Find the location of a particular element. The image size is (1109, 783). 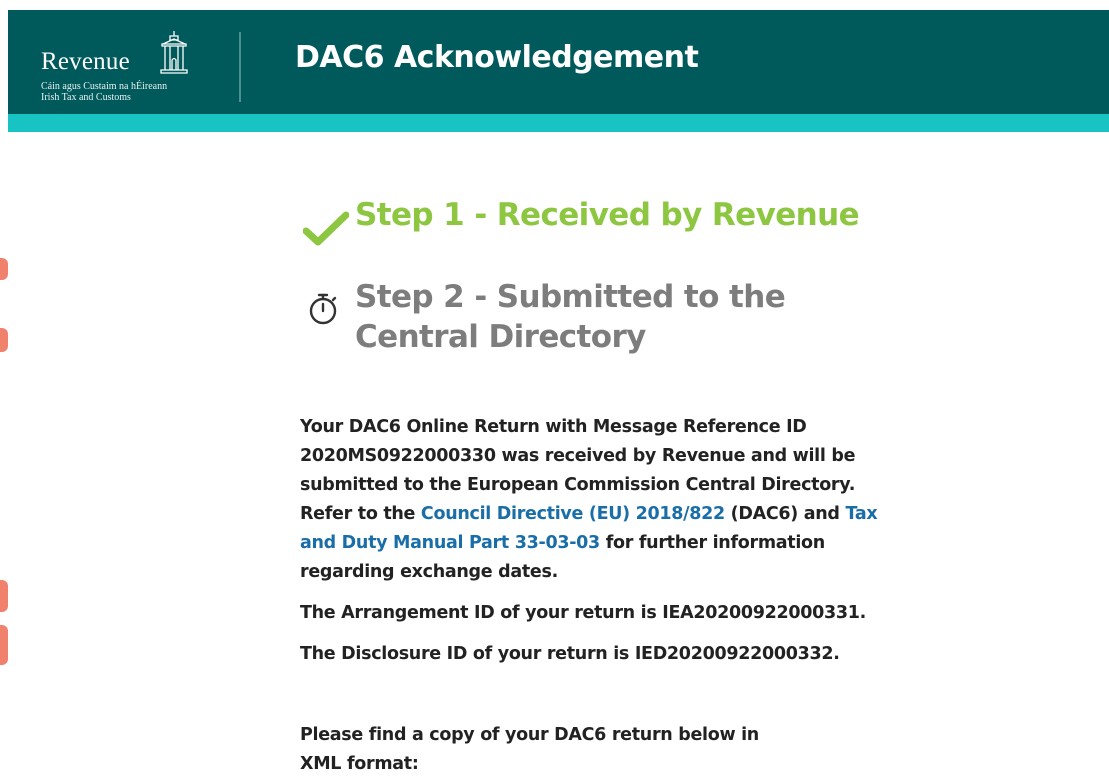

step-1-label: Step 1 - Received by Revenue is located at coordinates (607, 215).